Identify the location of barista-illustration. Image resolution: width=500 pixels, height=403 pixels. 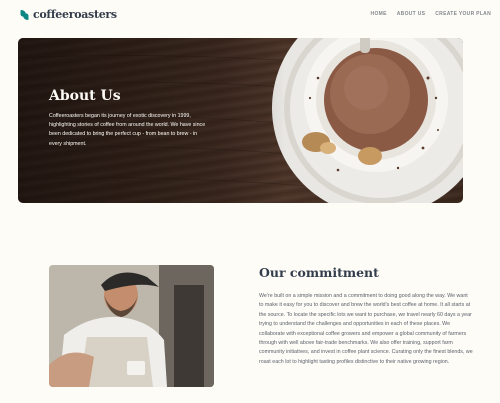
(131, 326).